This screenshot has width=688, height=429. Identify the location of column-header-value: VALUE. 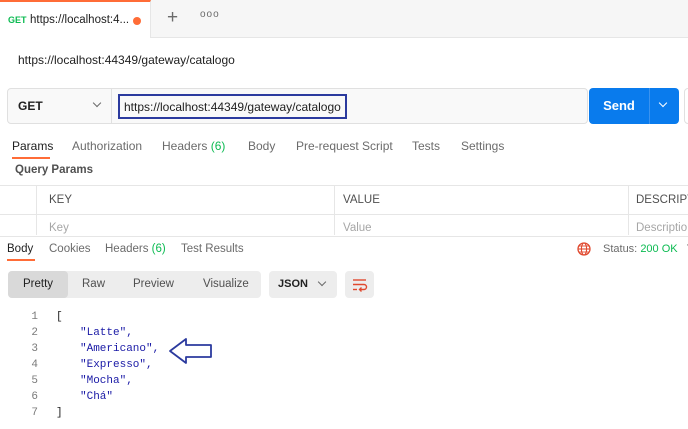
(361, 200).